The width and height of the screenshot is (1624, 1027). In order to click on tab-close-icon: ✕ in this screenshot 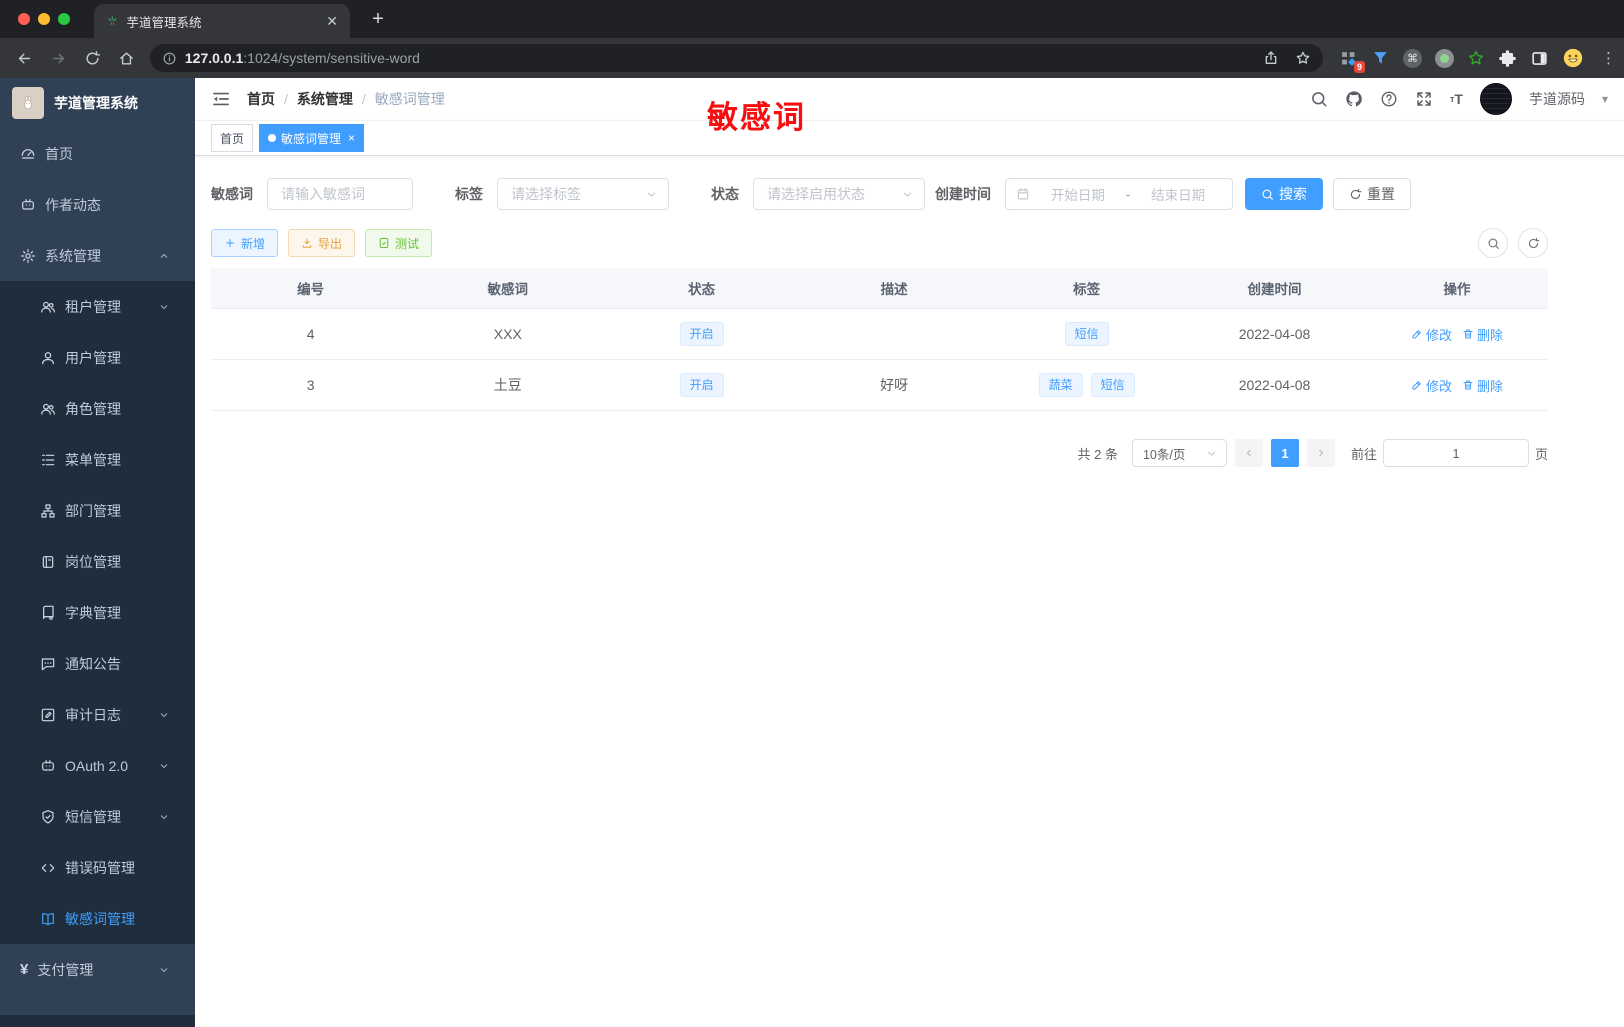, I will do `click(332, 21)`.